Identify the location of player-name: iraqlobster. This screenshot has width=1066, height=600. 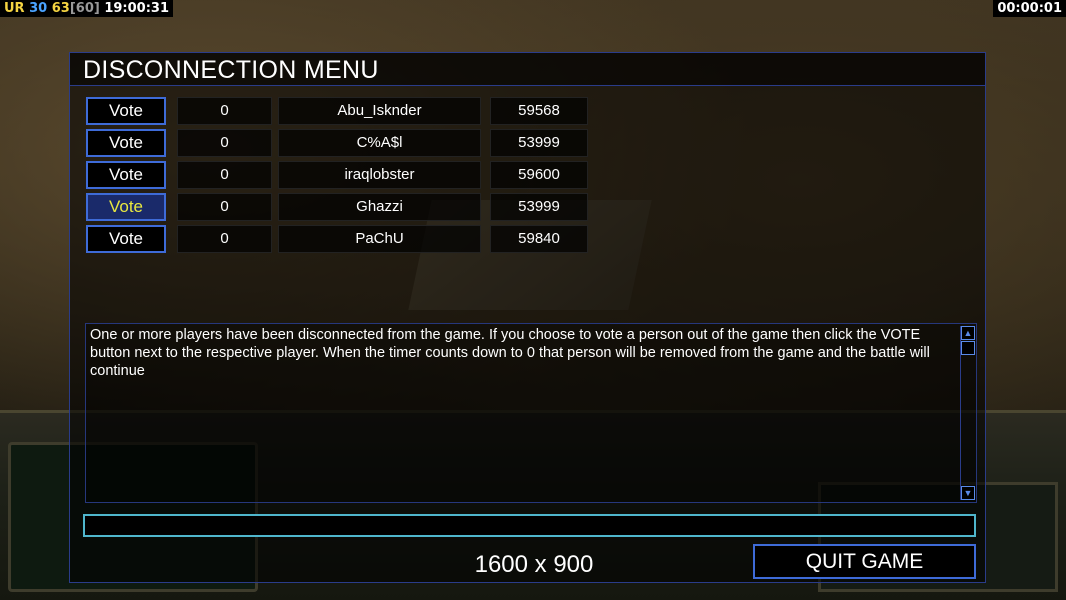
(379, 175).